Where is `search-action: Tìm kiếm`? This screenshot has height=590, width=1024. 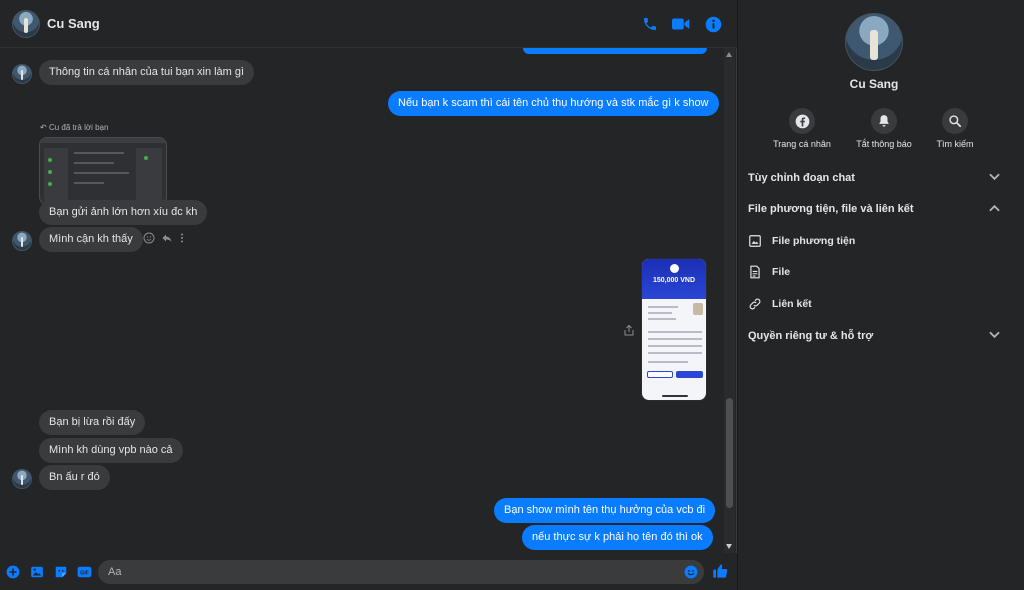 search-action: Tìm kiếm is located at coordinates (955, 128).